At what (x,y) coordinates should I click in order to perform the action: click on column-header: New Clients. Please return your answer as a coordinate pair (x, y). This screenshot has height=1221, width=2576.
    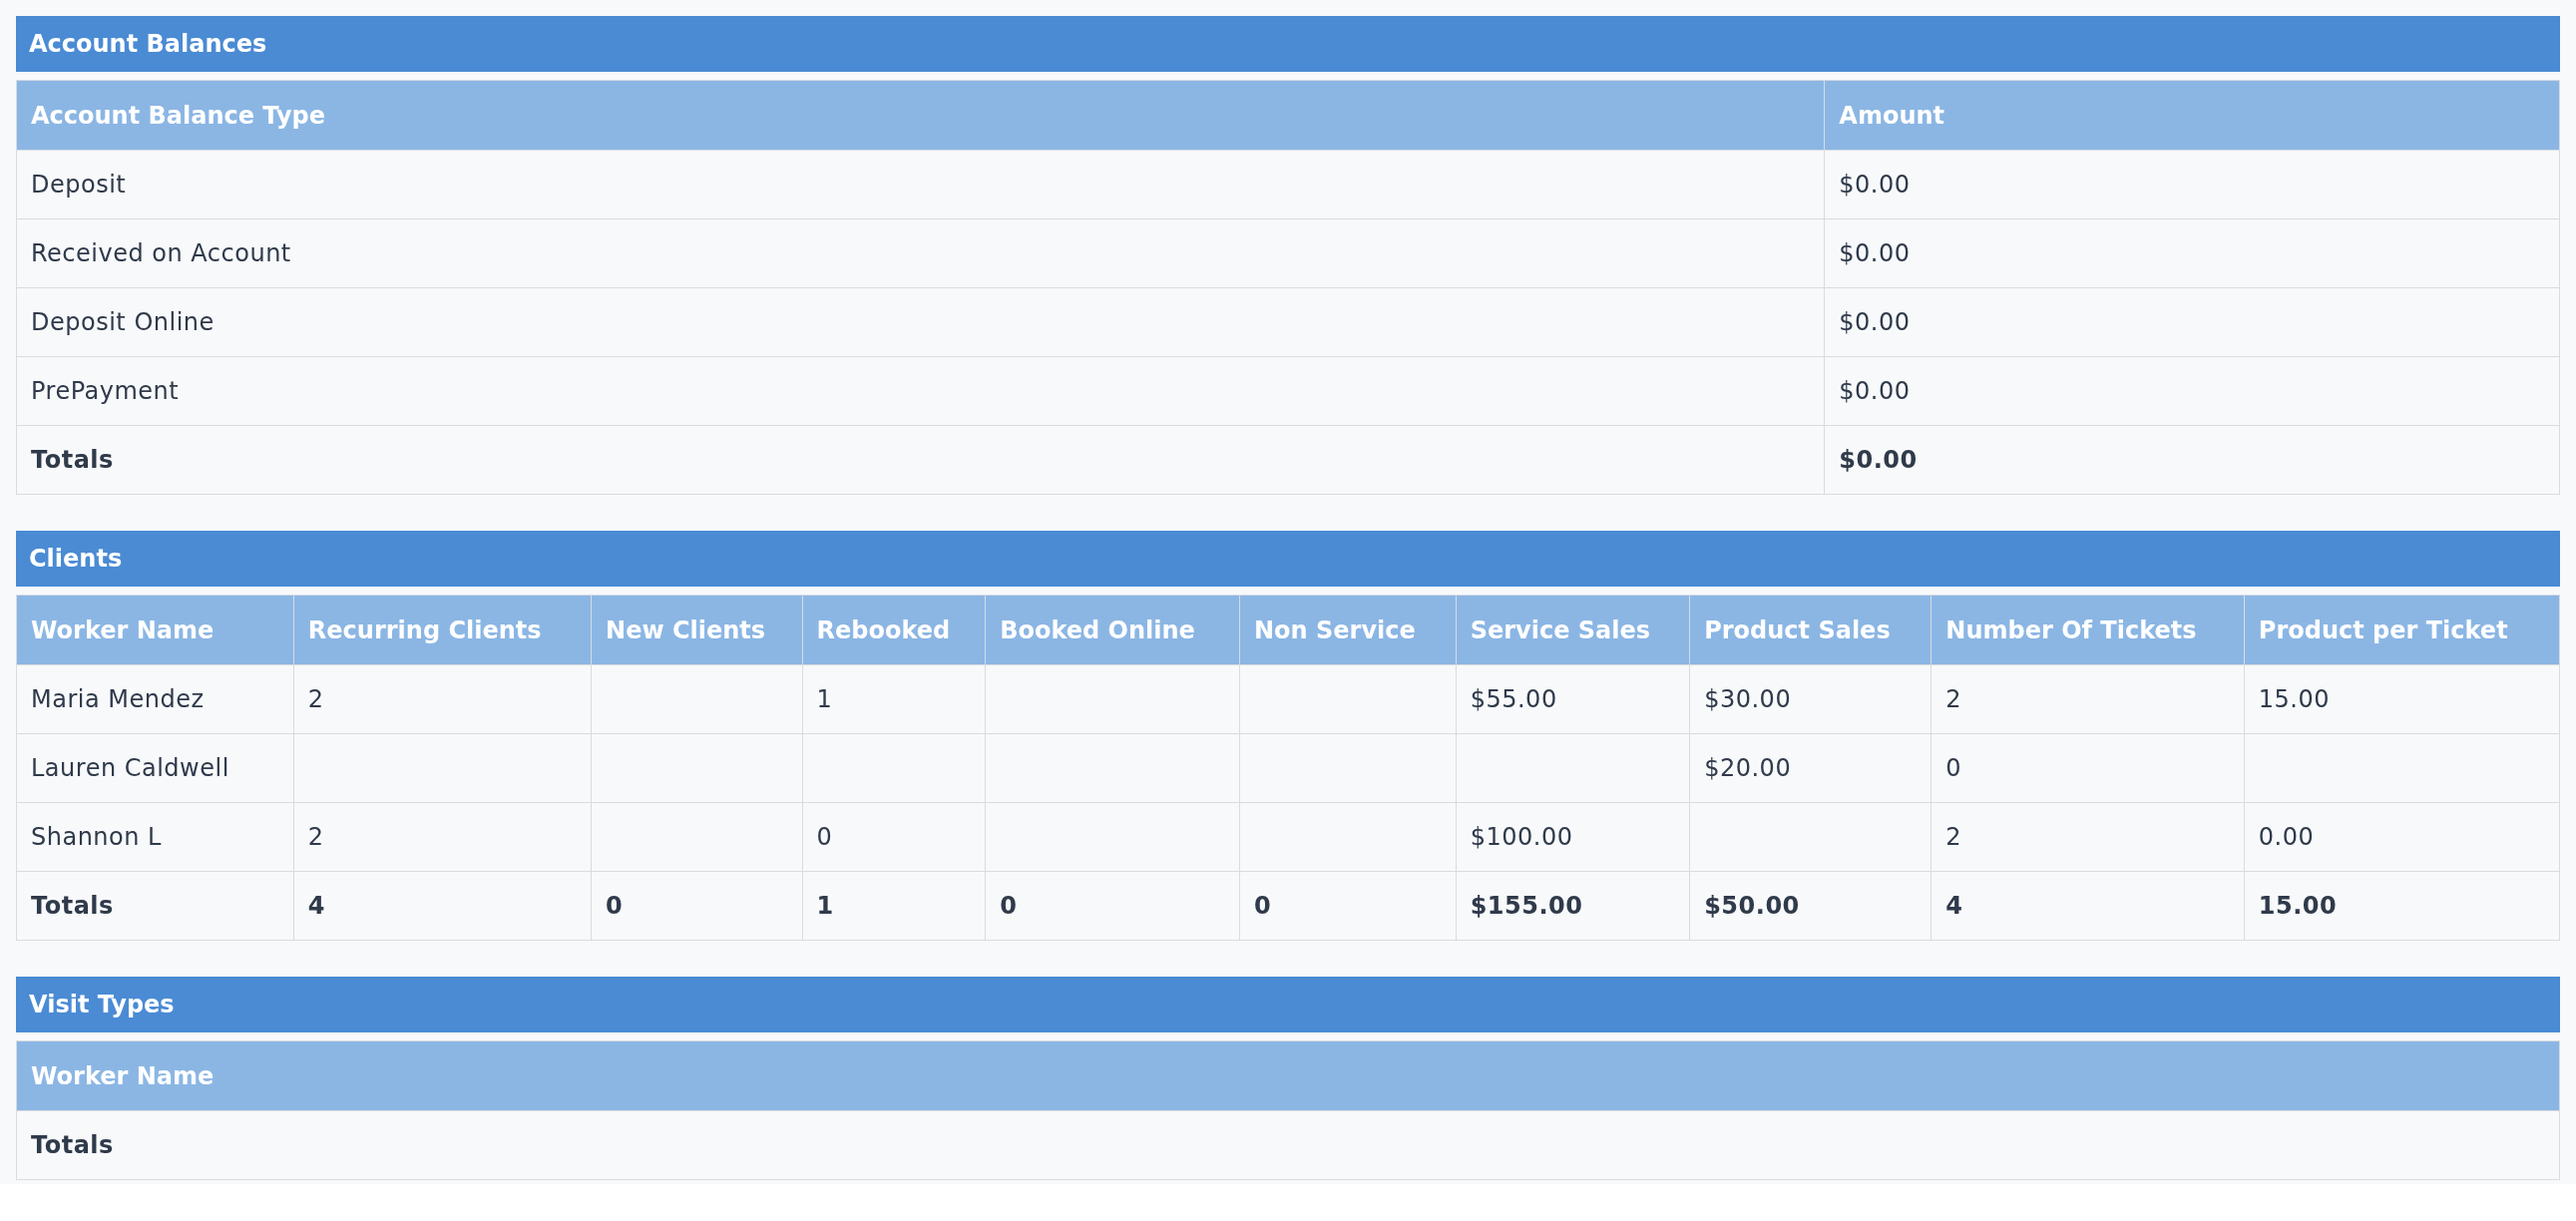
    Looking at the image, I should click on (697, 630).